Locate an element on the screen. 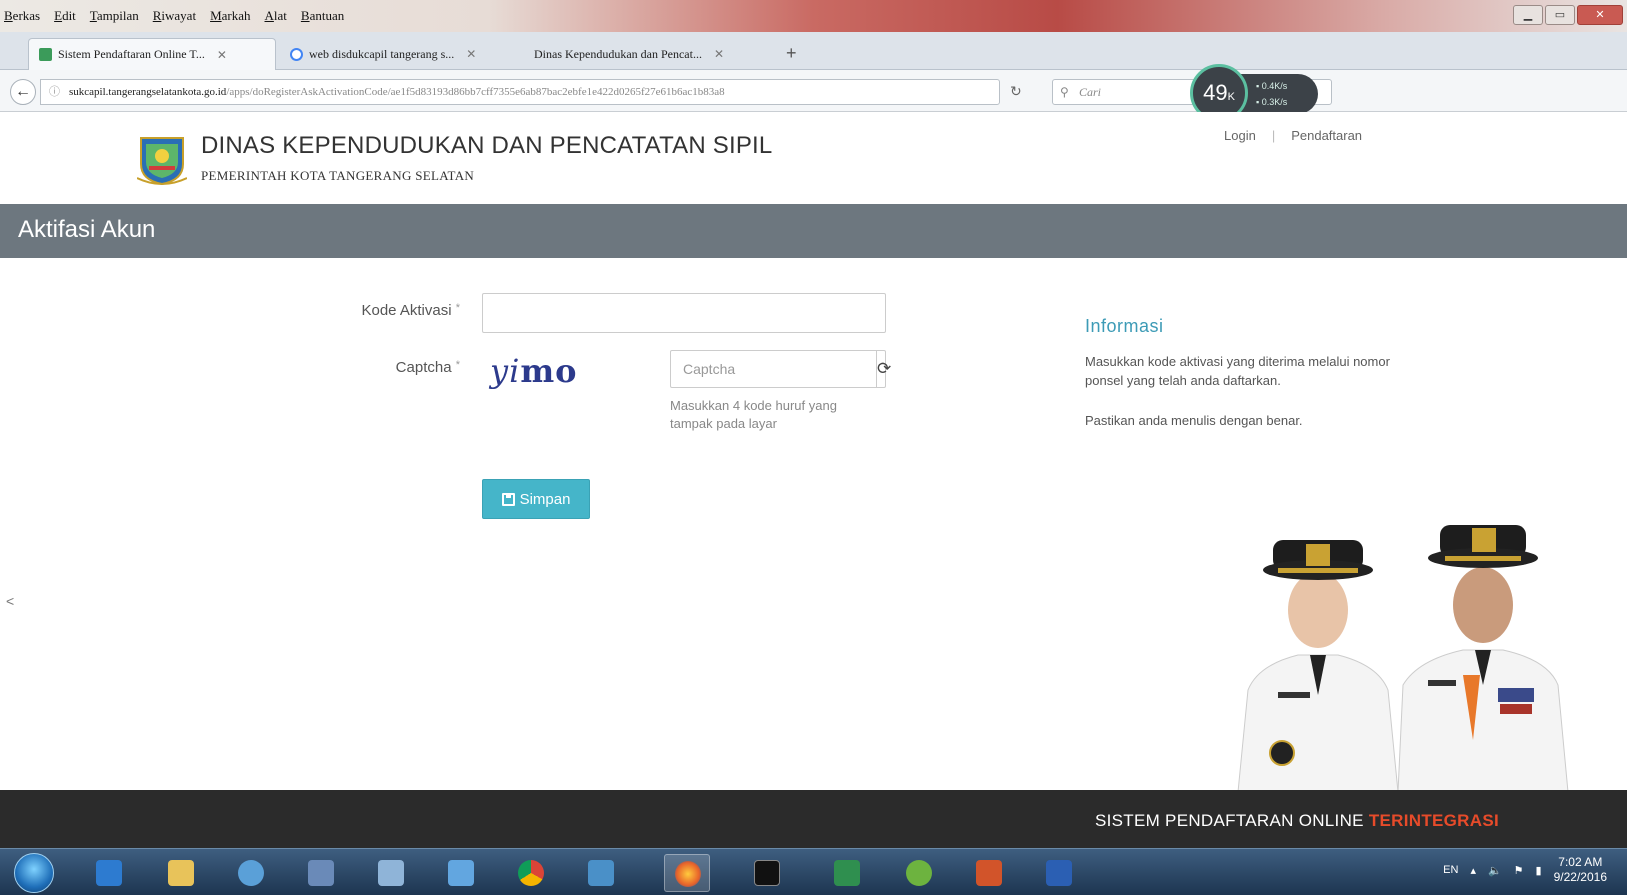 The width and height of the screenshot is (1627, 895). officials-photo is located at coordinates (1403, 658).